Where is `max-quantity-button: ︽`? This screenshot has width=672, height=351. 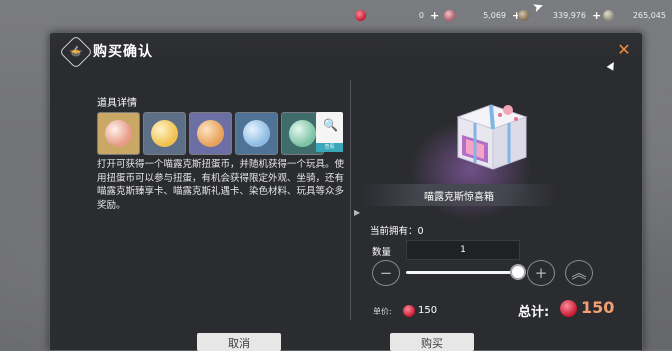
max-quantity-button: ︽ is located at coordinates (579, 273).